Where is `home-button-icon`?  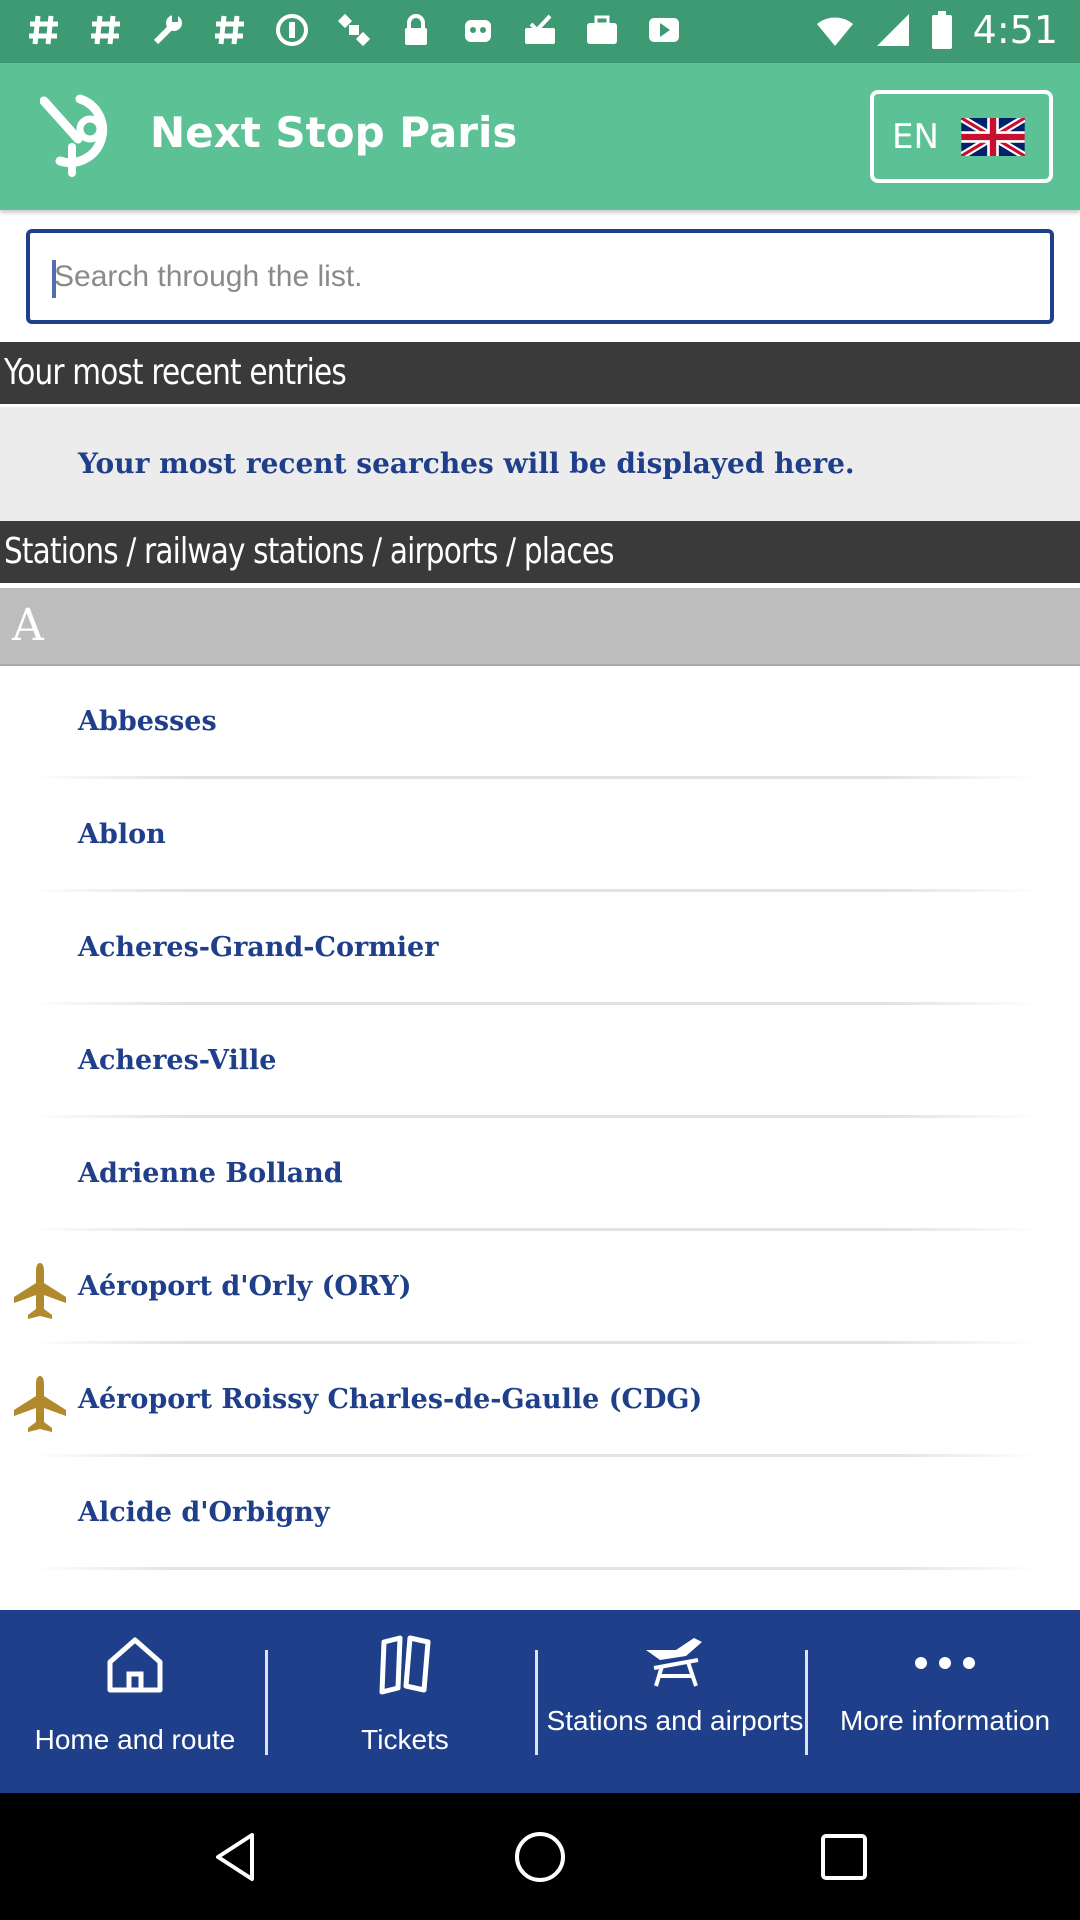 home-button-icon is located at coordinates (540, 1857).